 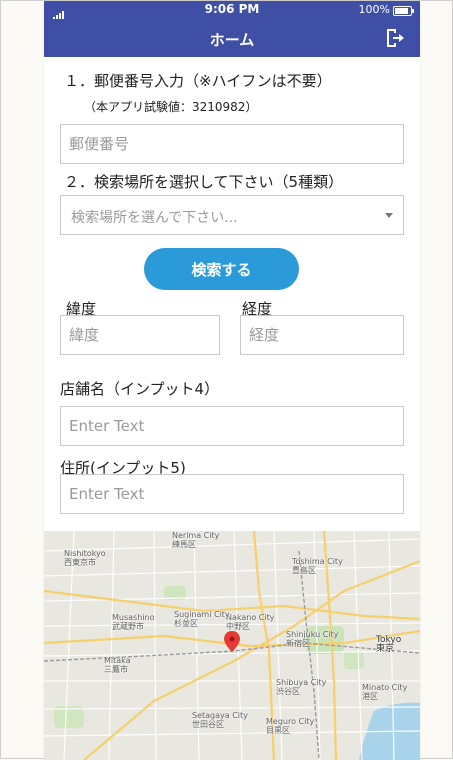 What do you see at coordinates (85, 558) in the screenshot?
I see `map-label: Nishitokyo 西東京市` at bounding box center [85, 558].